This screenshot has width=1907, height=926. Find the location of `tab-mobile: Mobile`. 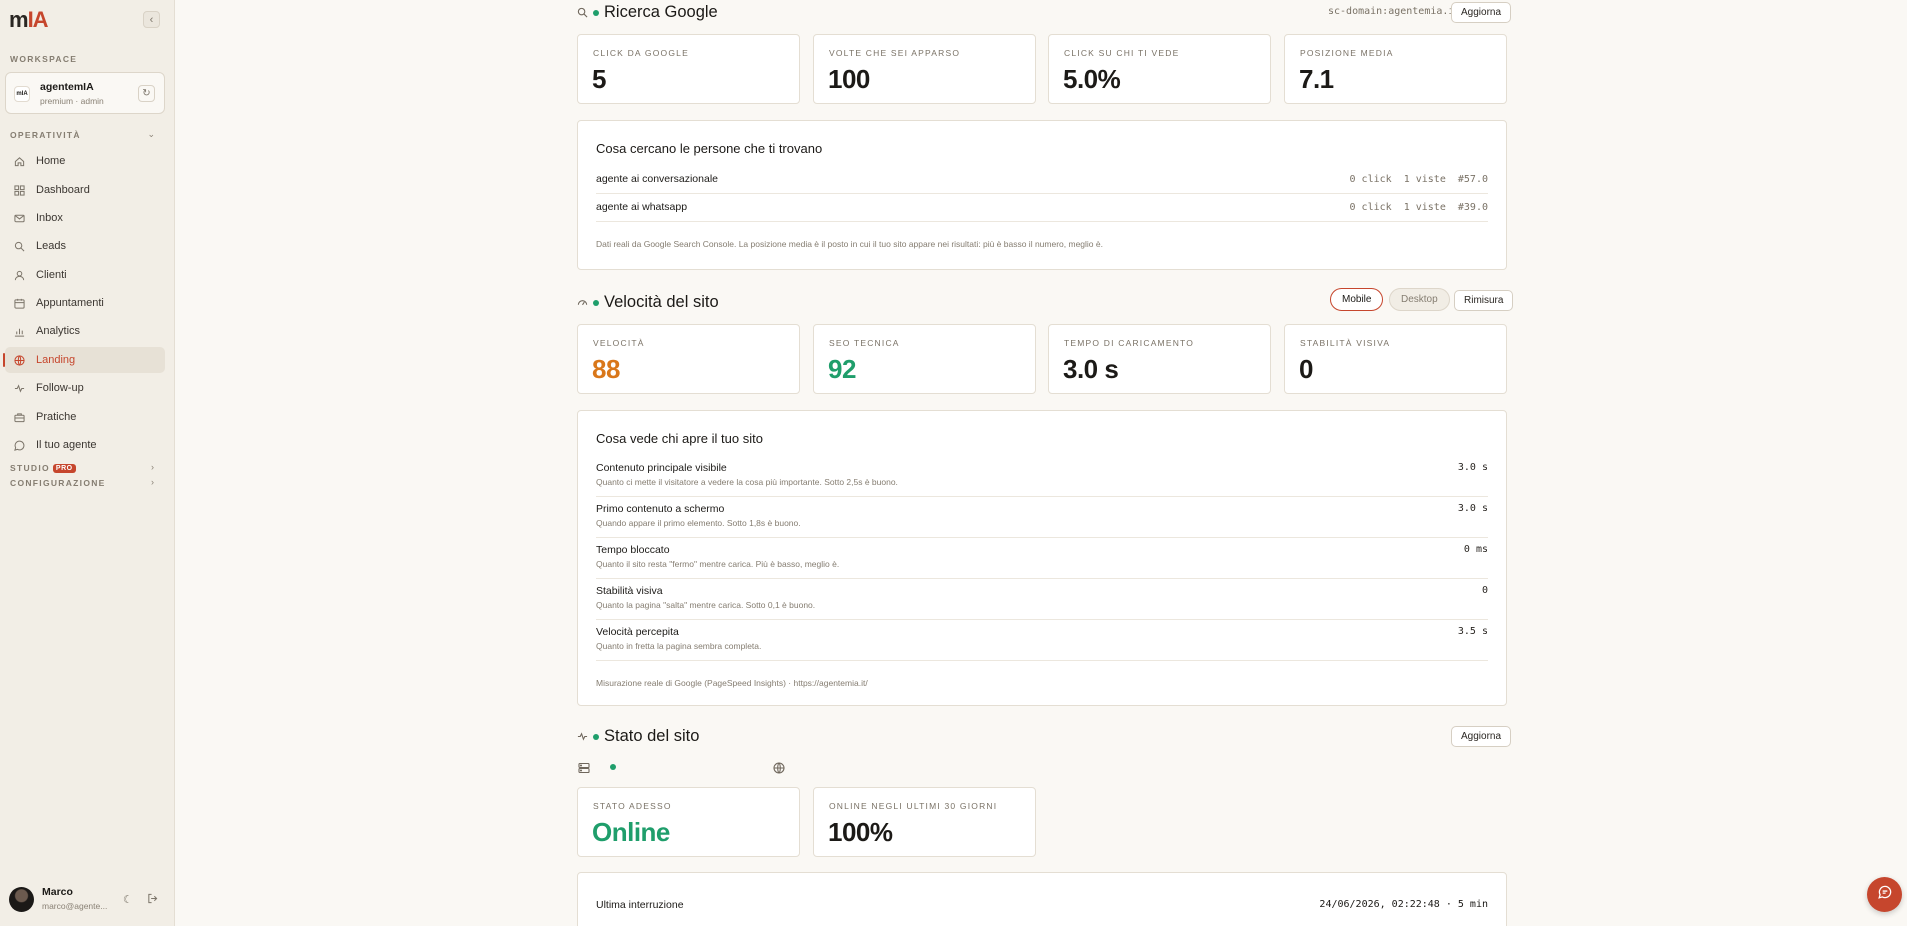

tab-mobile: Mobile is located at coordinates (1357, 299).